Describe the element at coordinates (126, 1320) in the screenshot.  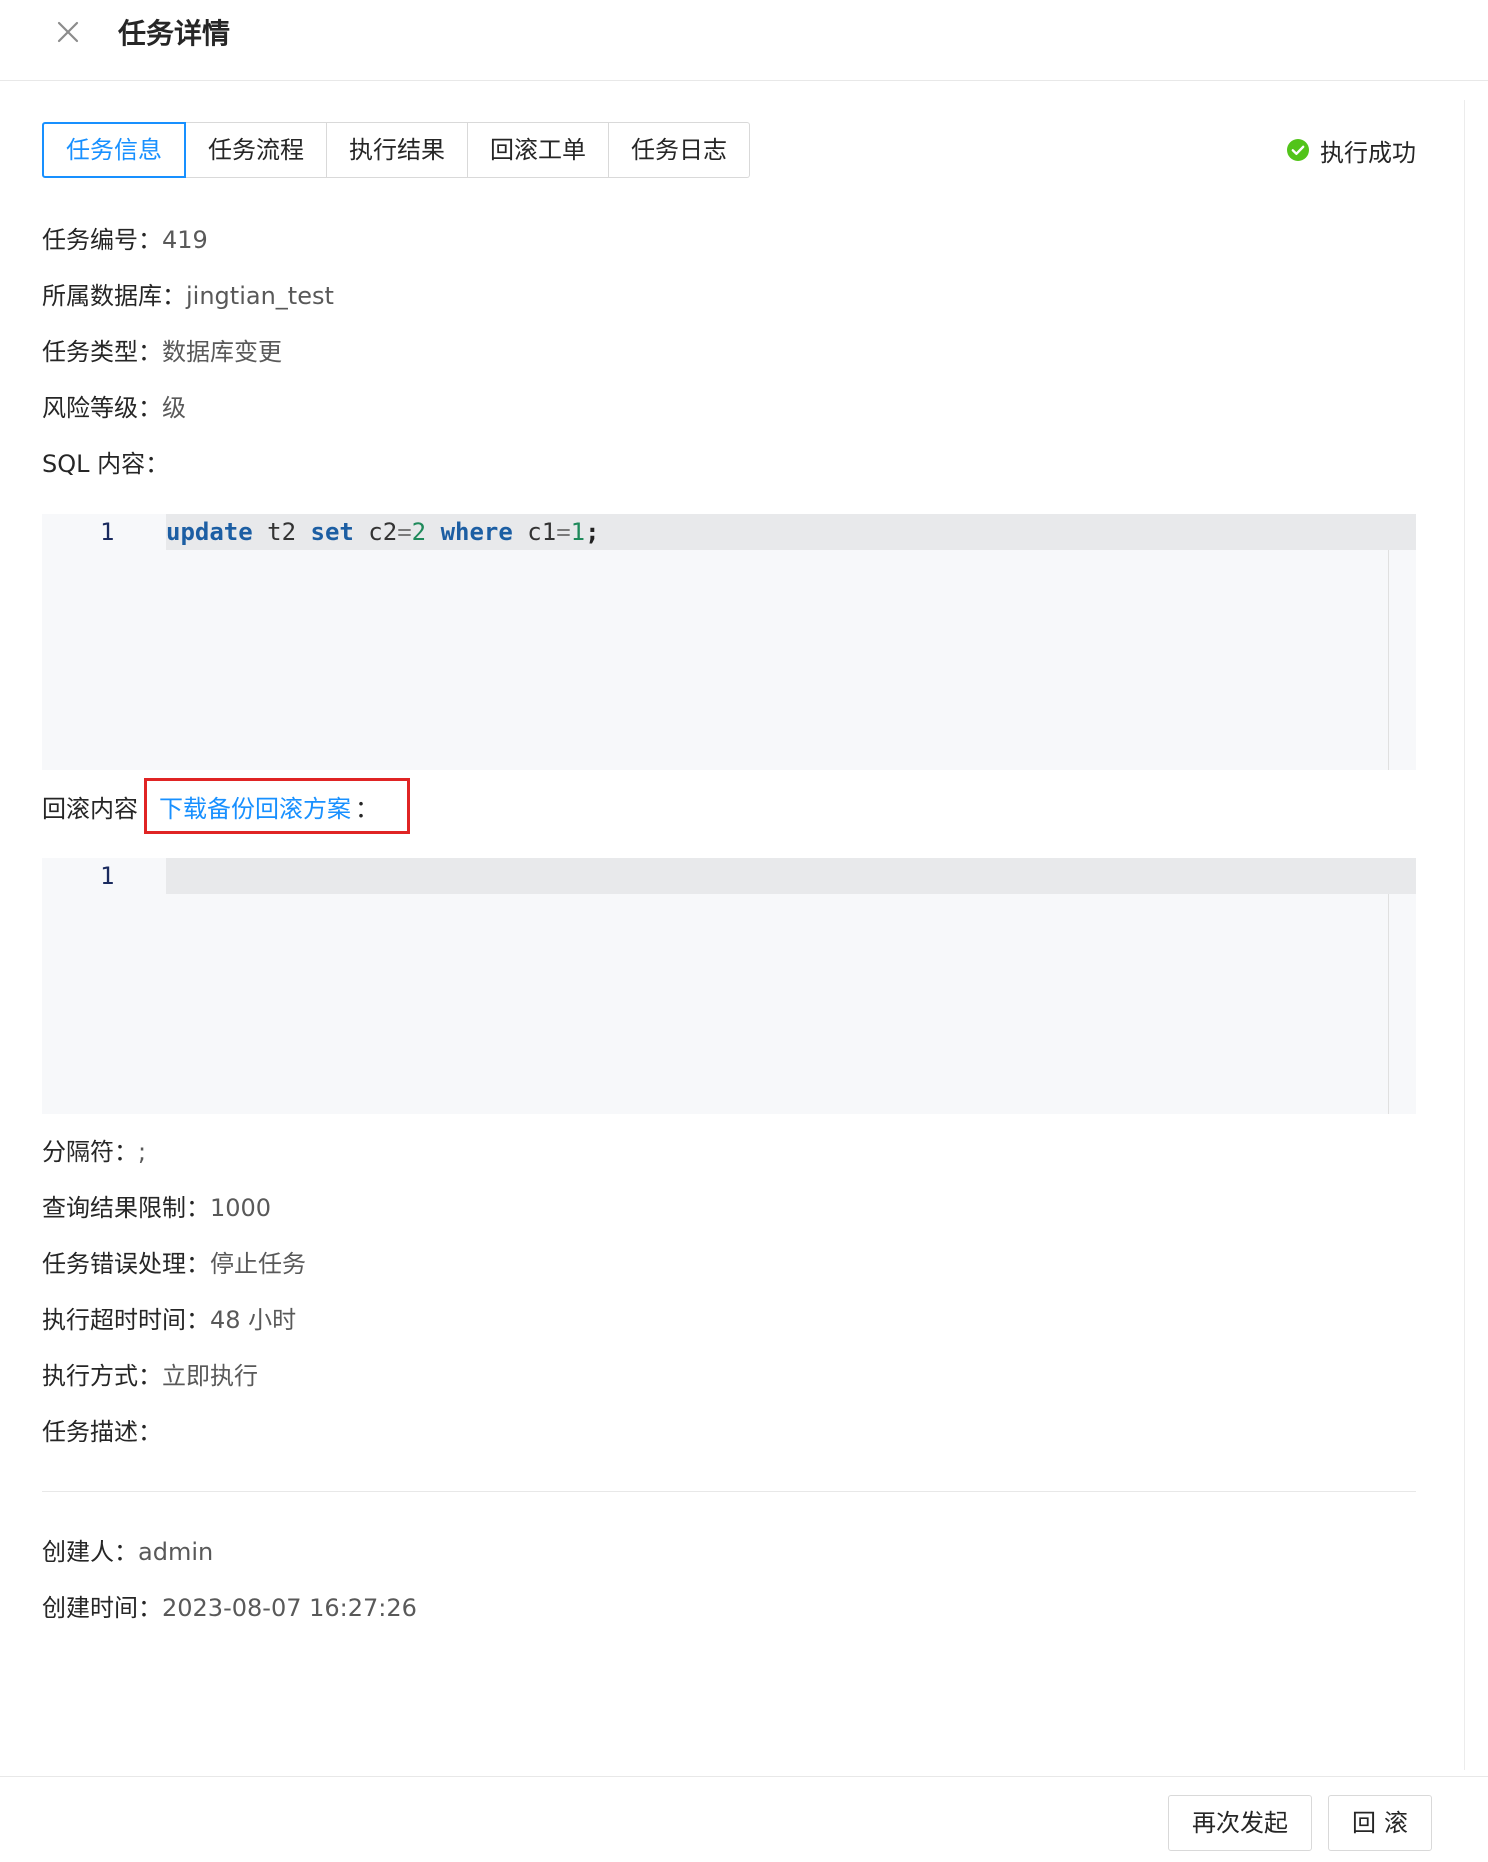
I see `timeout-label: 执行超时时间：` at that location.